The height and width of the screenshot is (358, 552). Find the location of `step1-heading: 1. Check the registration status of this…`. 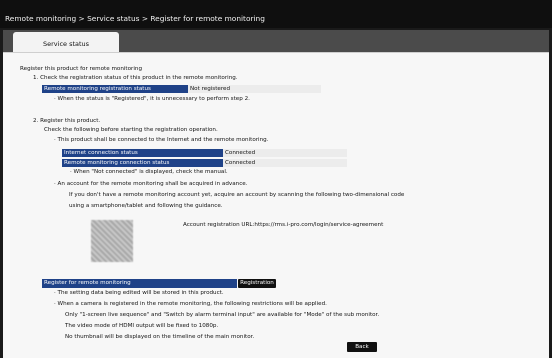

step1-heading: 1. Check the registration status of this… is located at coordinates (135, 78).